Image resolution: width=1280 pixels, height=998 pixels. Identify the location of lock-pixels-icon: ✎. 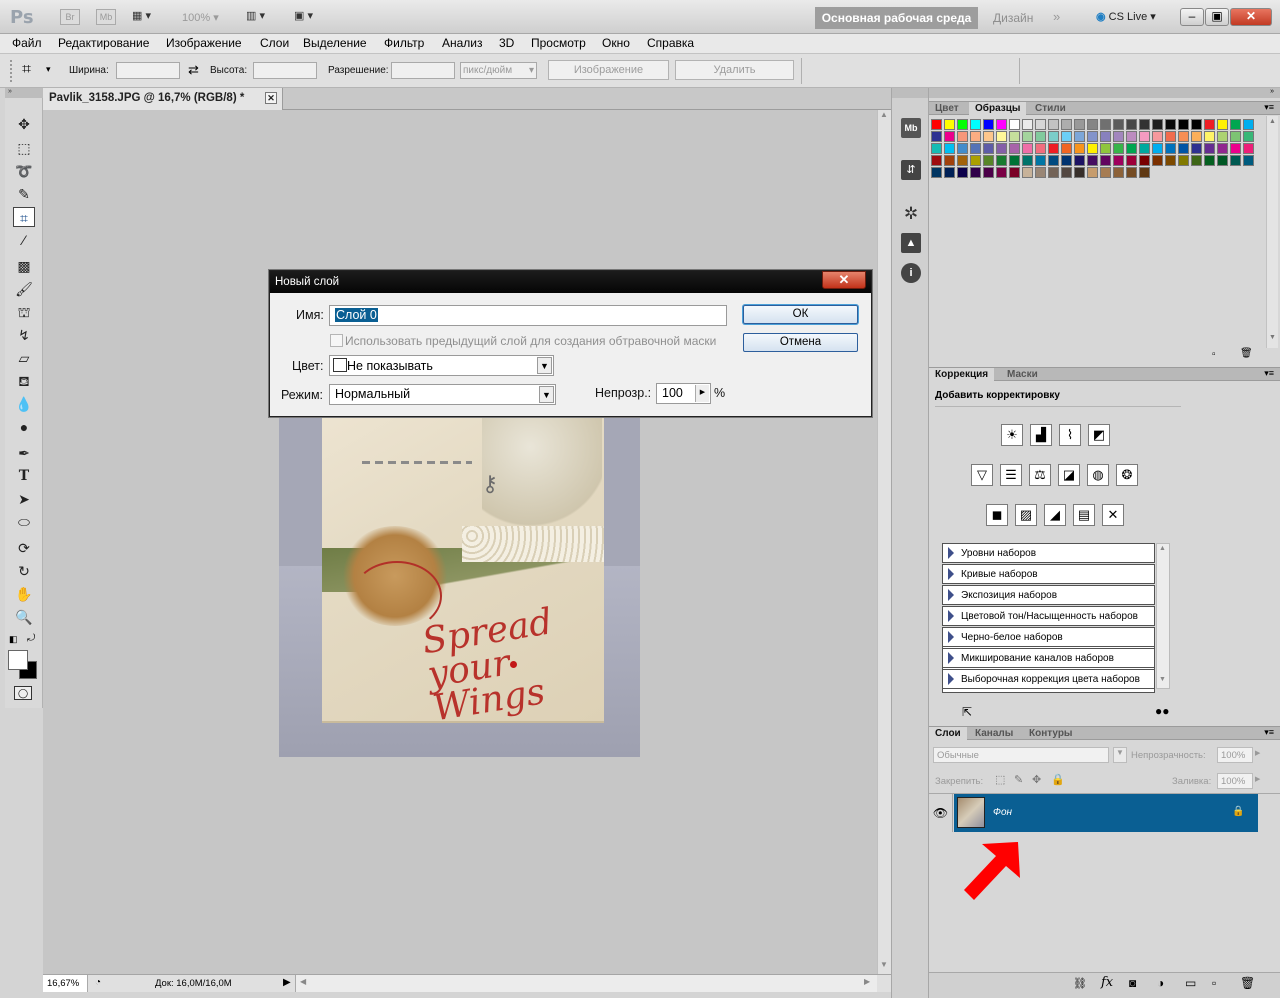
(1018, 779).